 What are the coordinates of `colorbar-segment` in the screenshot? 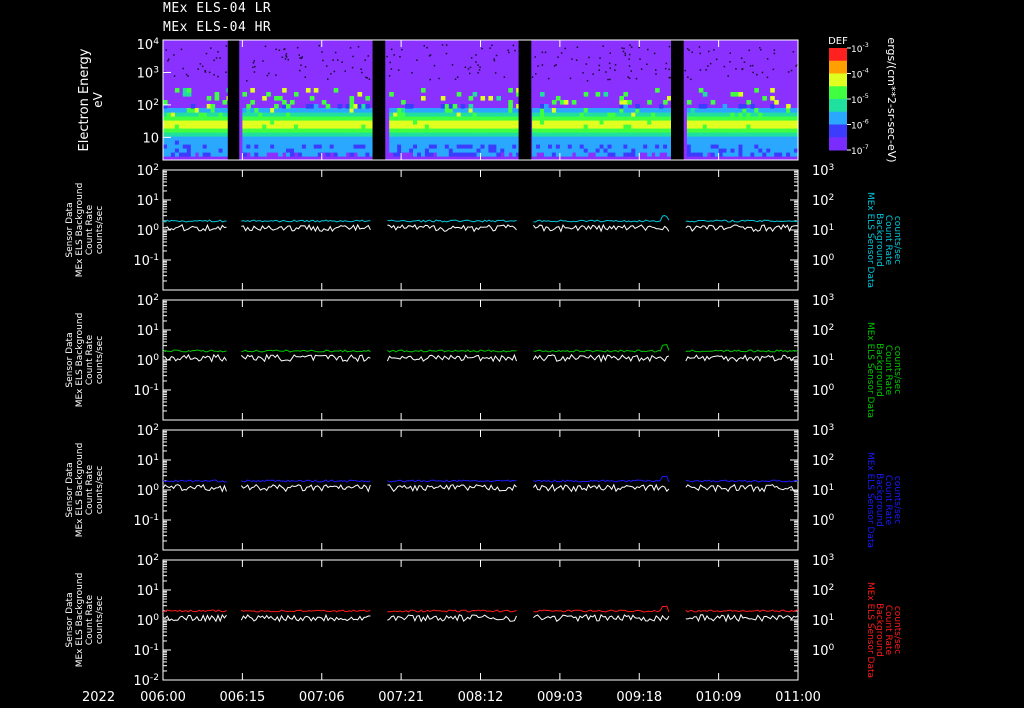 It's located at (838, 131).